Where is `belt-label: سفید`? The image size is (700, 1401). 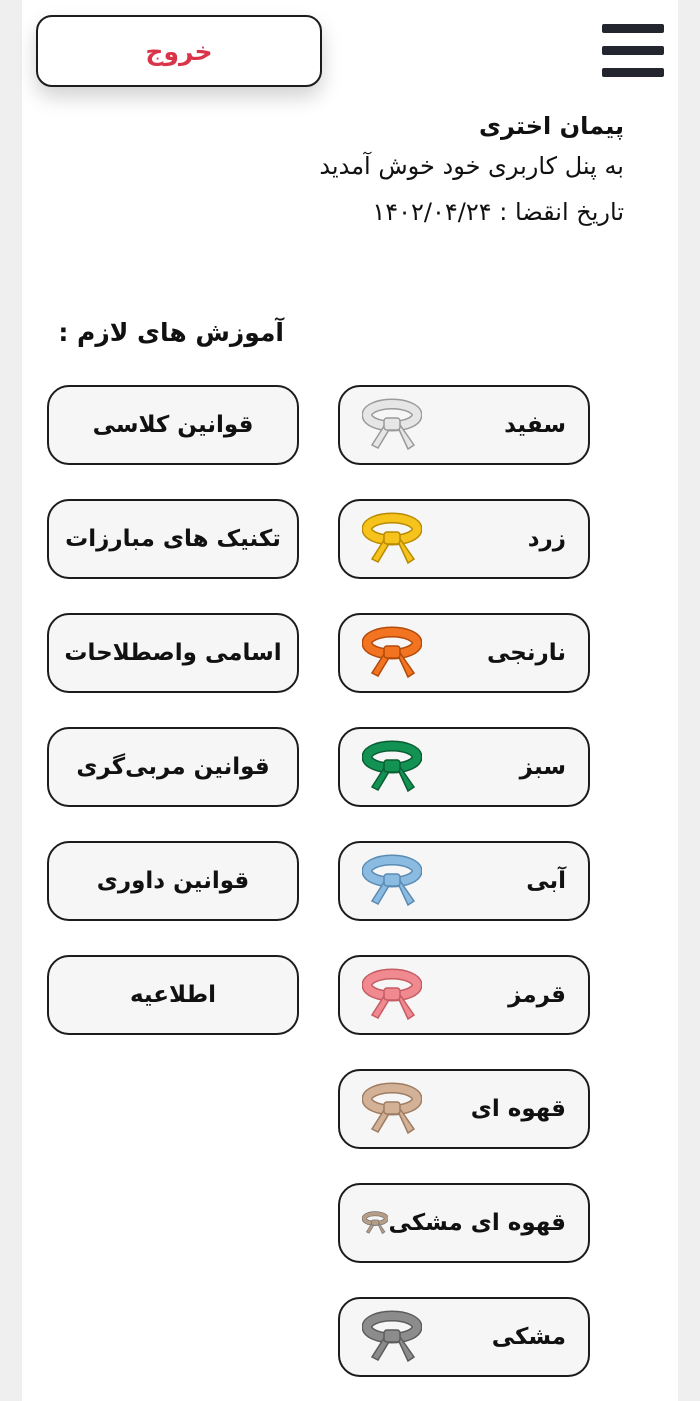 belt-label: سفید is located at coordinates (535, 425).